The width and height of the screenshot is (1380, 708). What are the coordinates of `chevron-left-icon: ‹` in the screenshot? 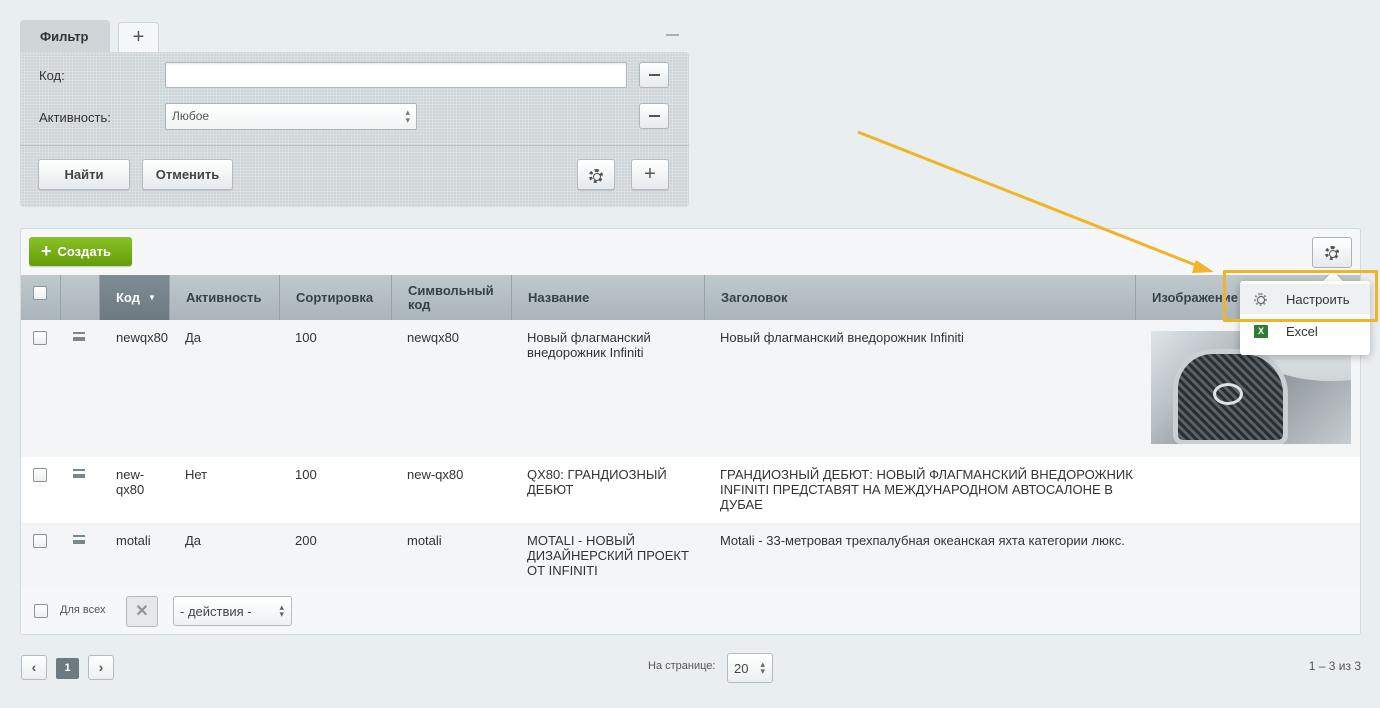 It's located at (34, 667).